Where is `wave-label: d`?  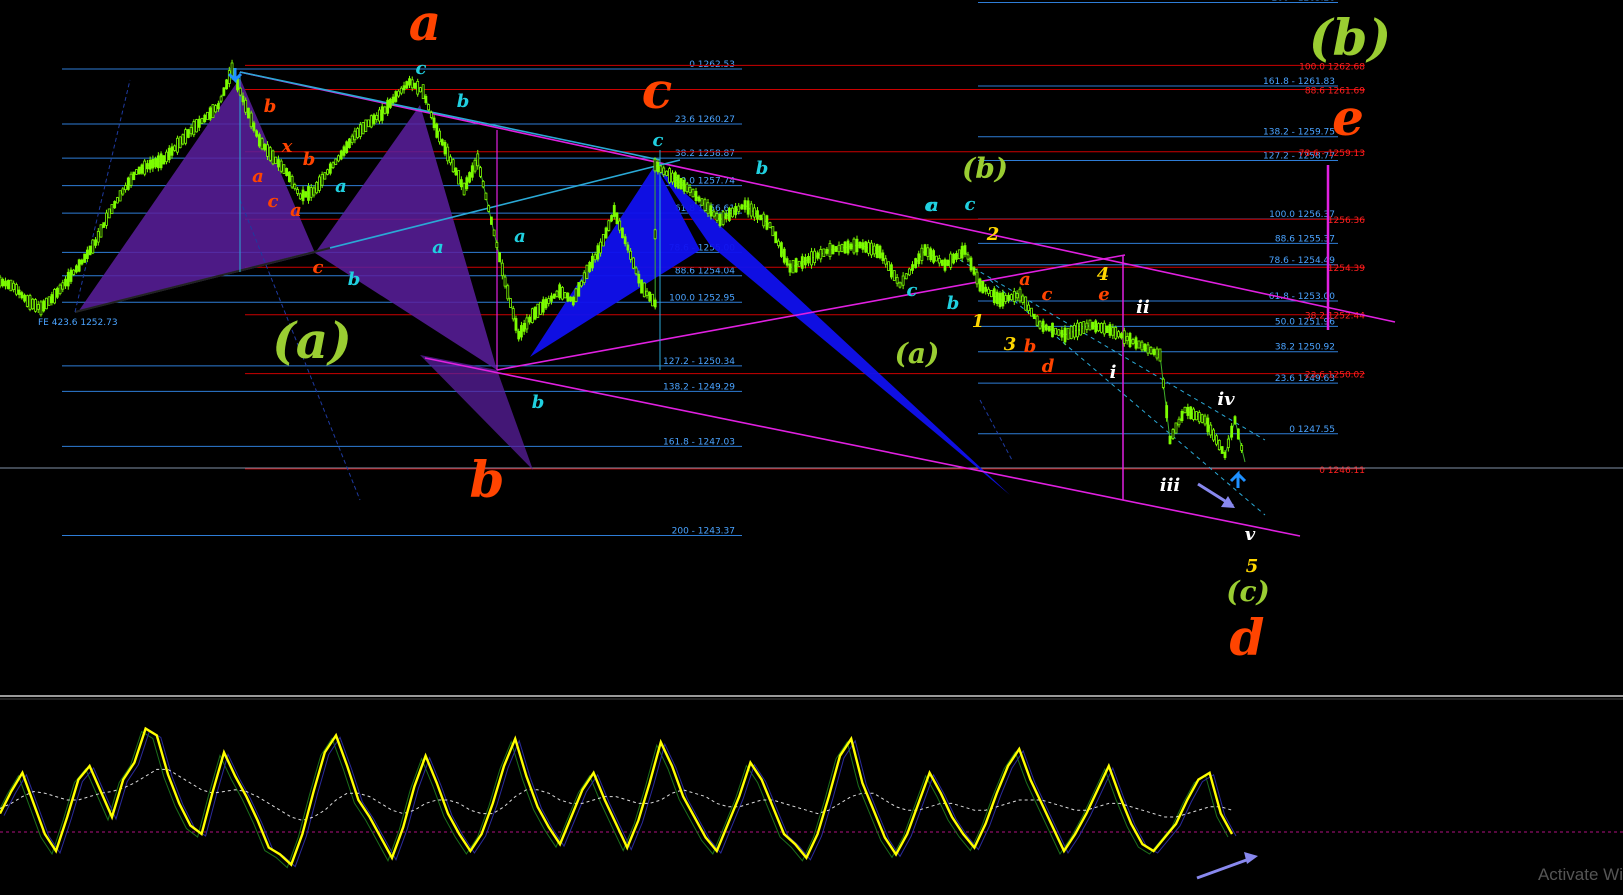
wave-label: d is located at coordinates (1247, 637).